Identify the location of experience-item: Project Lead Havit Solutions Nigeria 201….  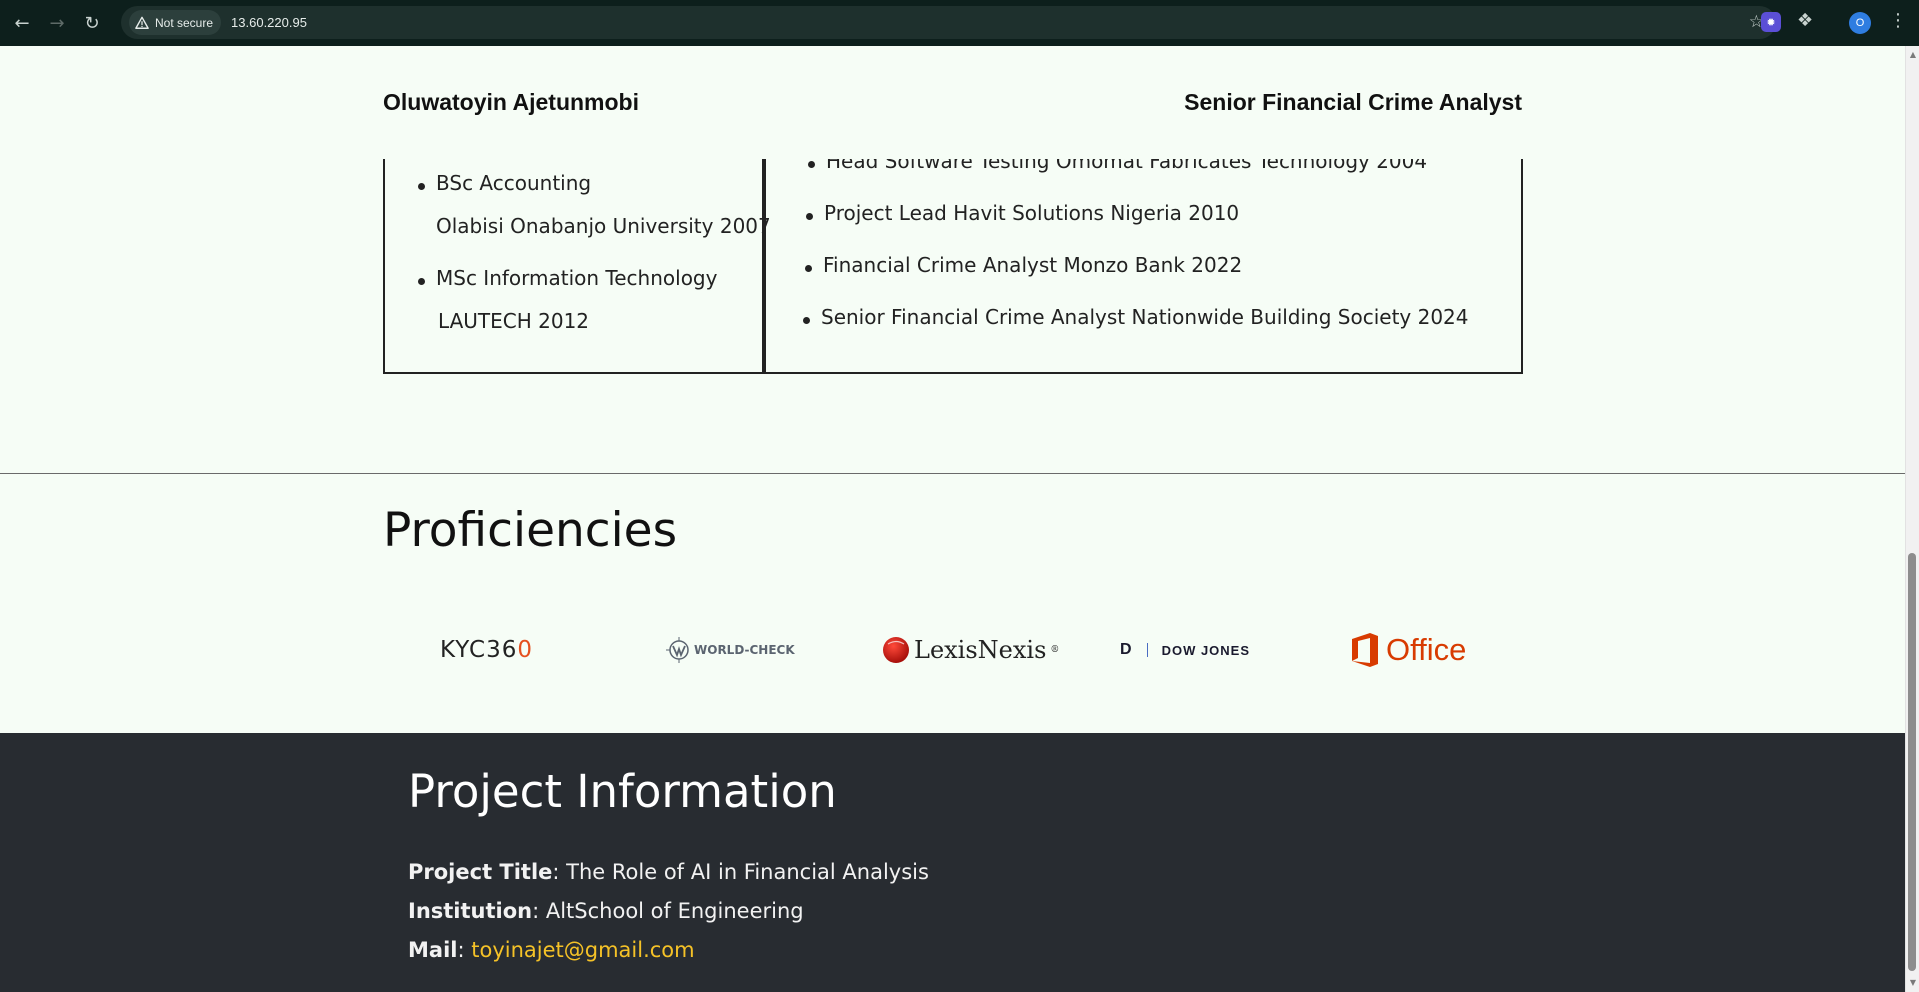
(1032, 213).